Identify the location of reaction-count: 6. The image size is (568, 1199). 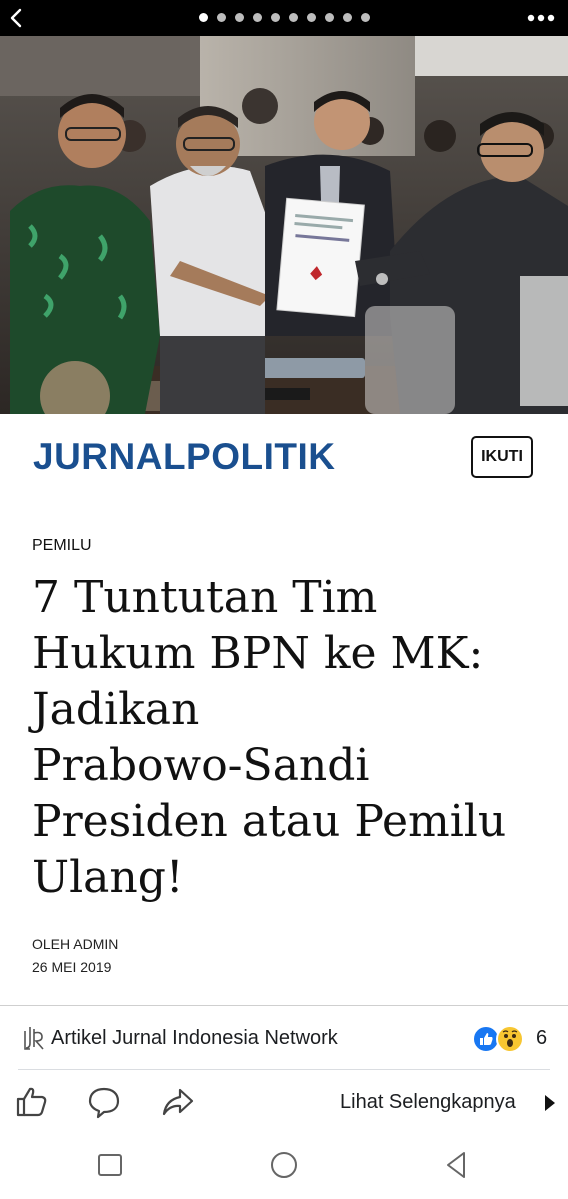
(541, 1038).